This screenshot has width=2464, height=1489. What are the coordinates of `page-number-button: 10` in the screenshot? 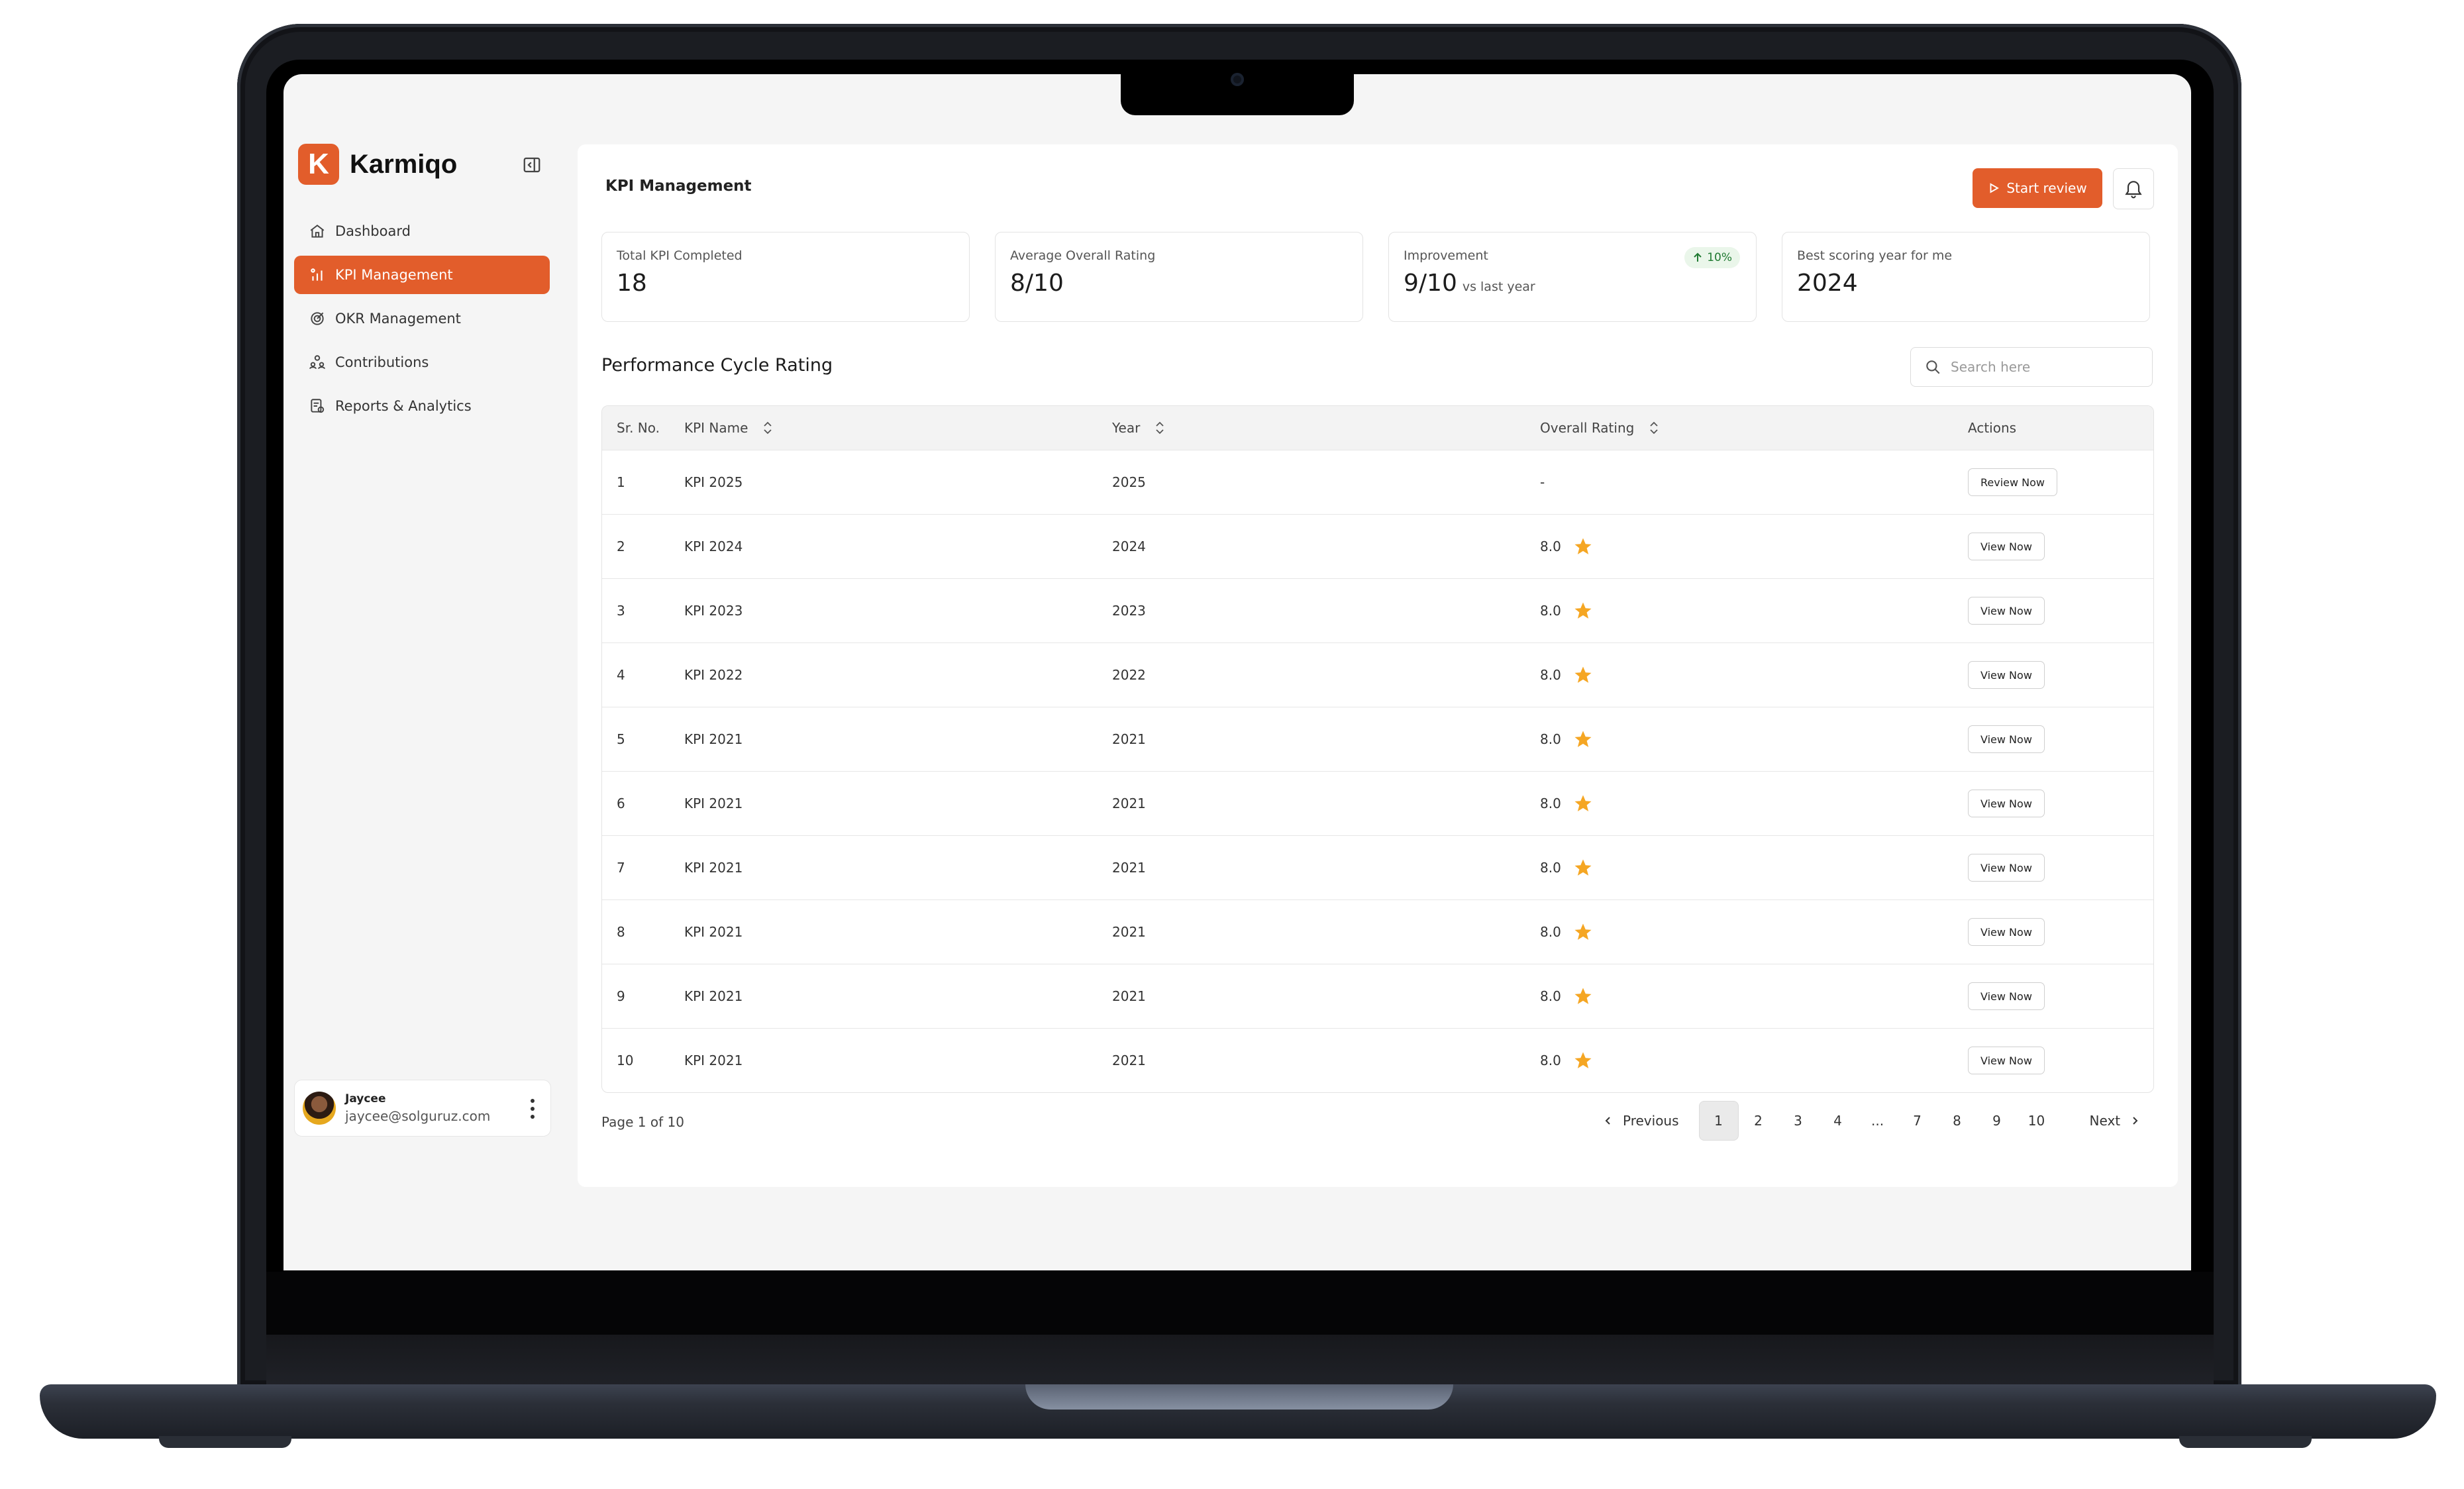 It's located at (2037, 1121).